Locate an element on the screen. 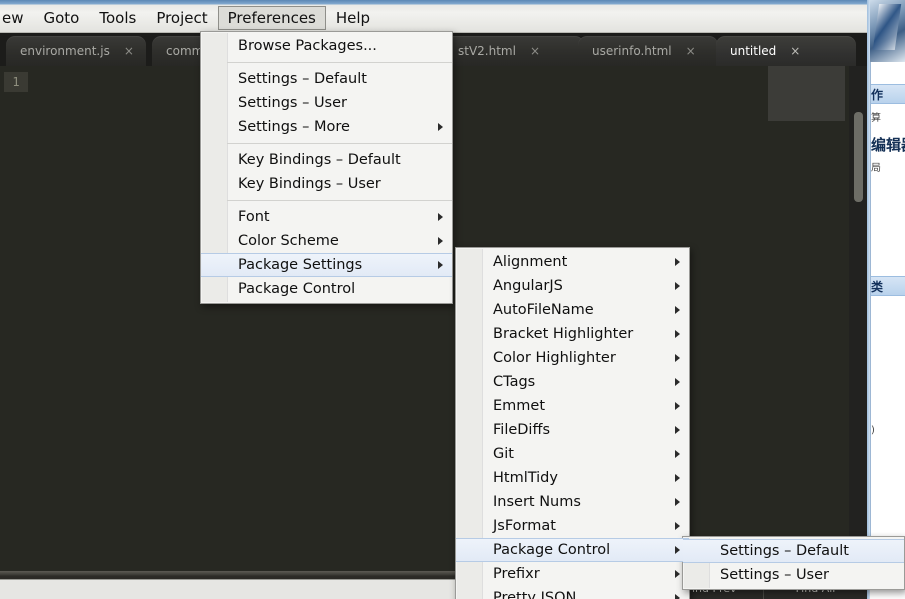  editor-scrollbar-thumb is located at coordinates (858, 157).